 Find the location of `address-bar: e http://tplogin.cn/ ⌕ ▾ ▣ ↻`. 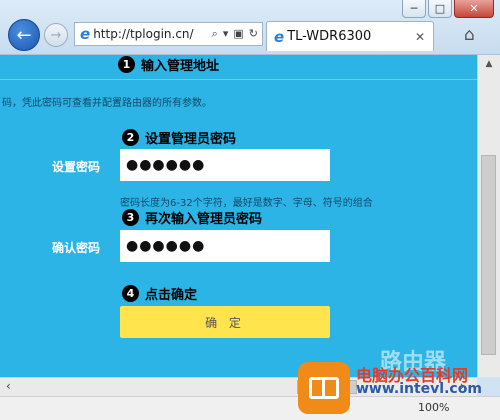

address-bar: e http://tplogin.cn/ ⌕ ▾ ▣ ↻ is located at coordinates (168, 34).